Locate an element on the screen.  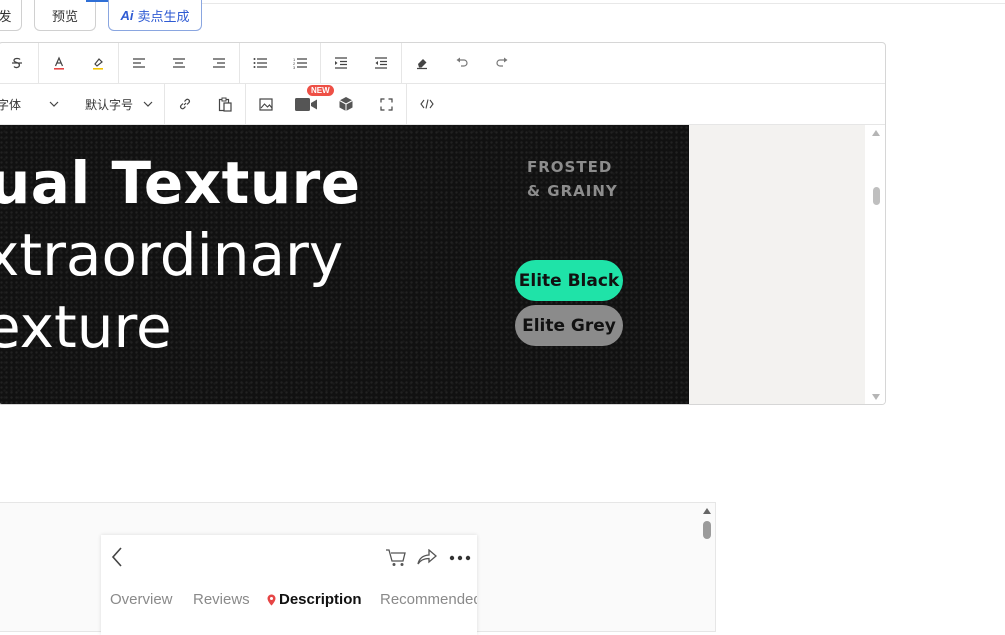
indent-increase-icon is located at coordinates (341, 63).